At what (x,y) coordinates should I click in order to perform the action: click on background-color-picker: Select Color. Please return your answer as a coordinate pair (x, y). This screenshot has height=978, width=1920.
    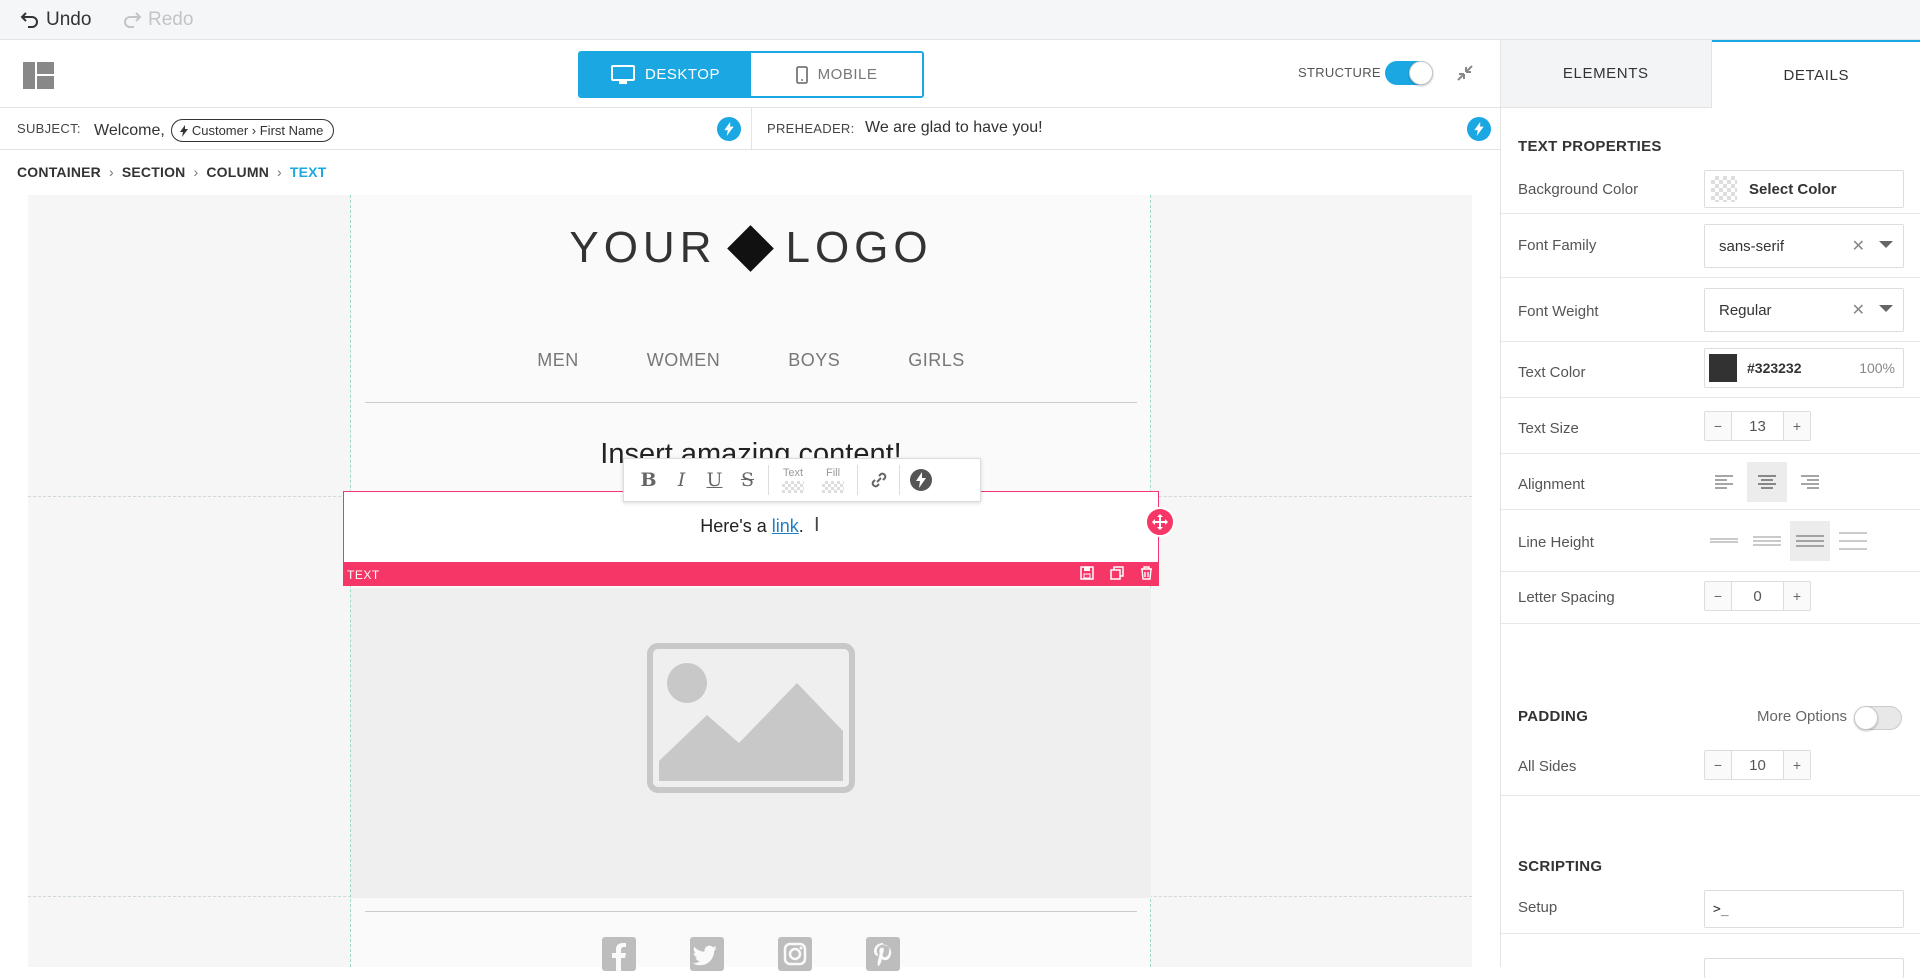
    Looking at the image, I should click on (1804, 189).